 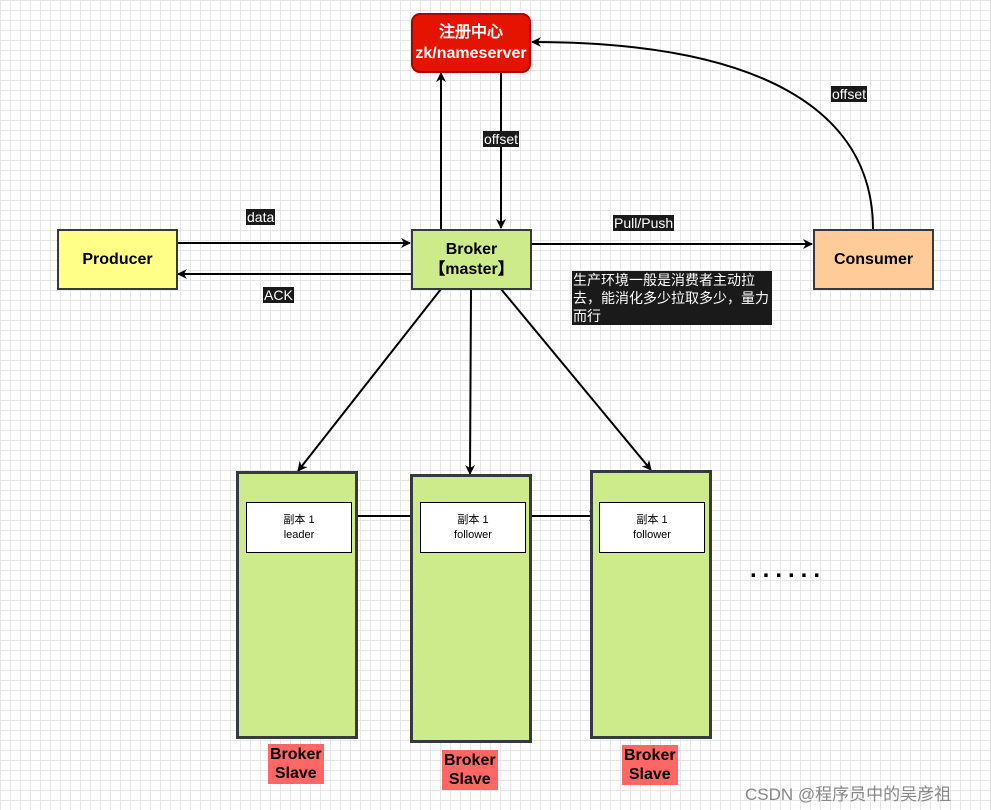 What do you see at coordinates (470, 770) in the screenshot?
I see `broker-slave-label-2: Broker Slave` at bounding box center [470, 770].